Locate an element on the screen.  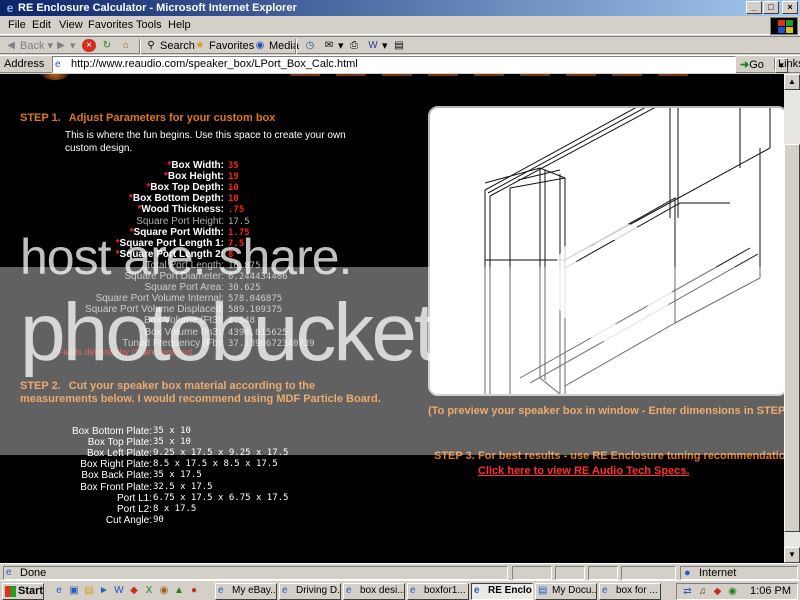
star-icon: ★ is located at coordinates (200, 45).